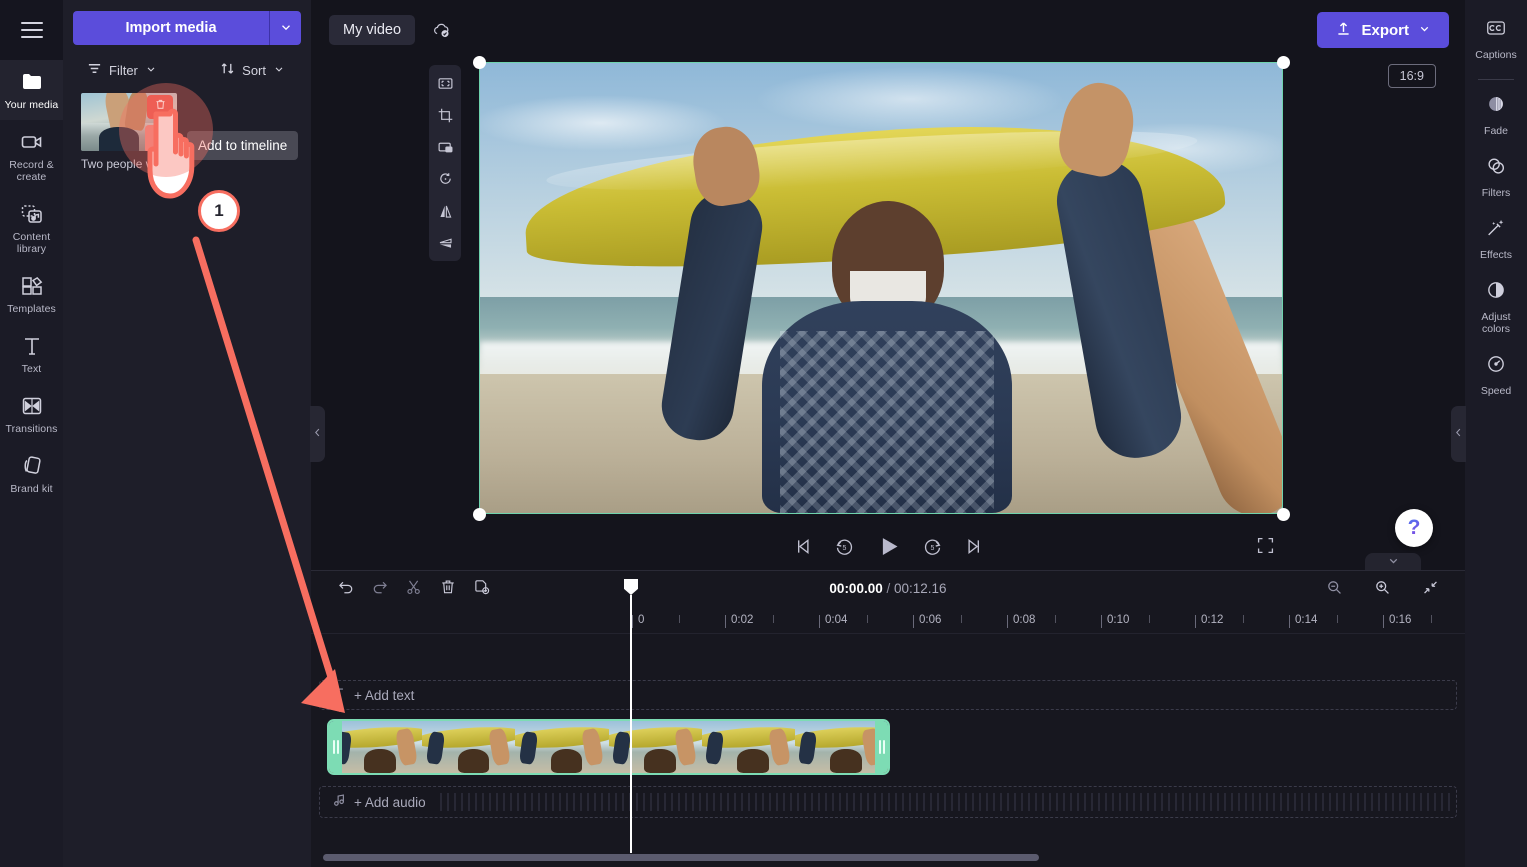 This screenshot has width=1527, height=867. Describe the element at coordinates (1431, 619) in the screenshot. I see `ruler-minor-tick` at that location.